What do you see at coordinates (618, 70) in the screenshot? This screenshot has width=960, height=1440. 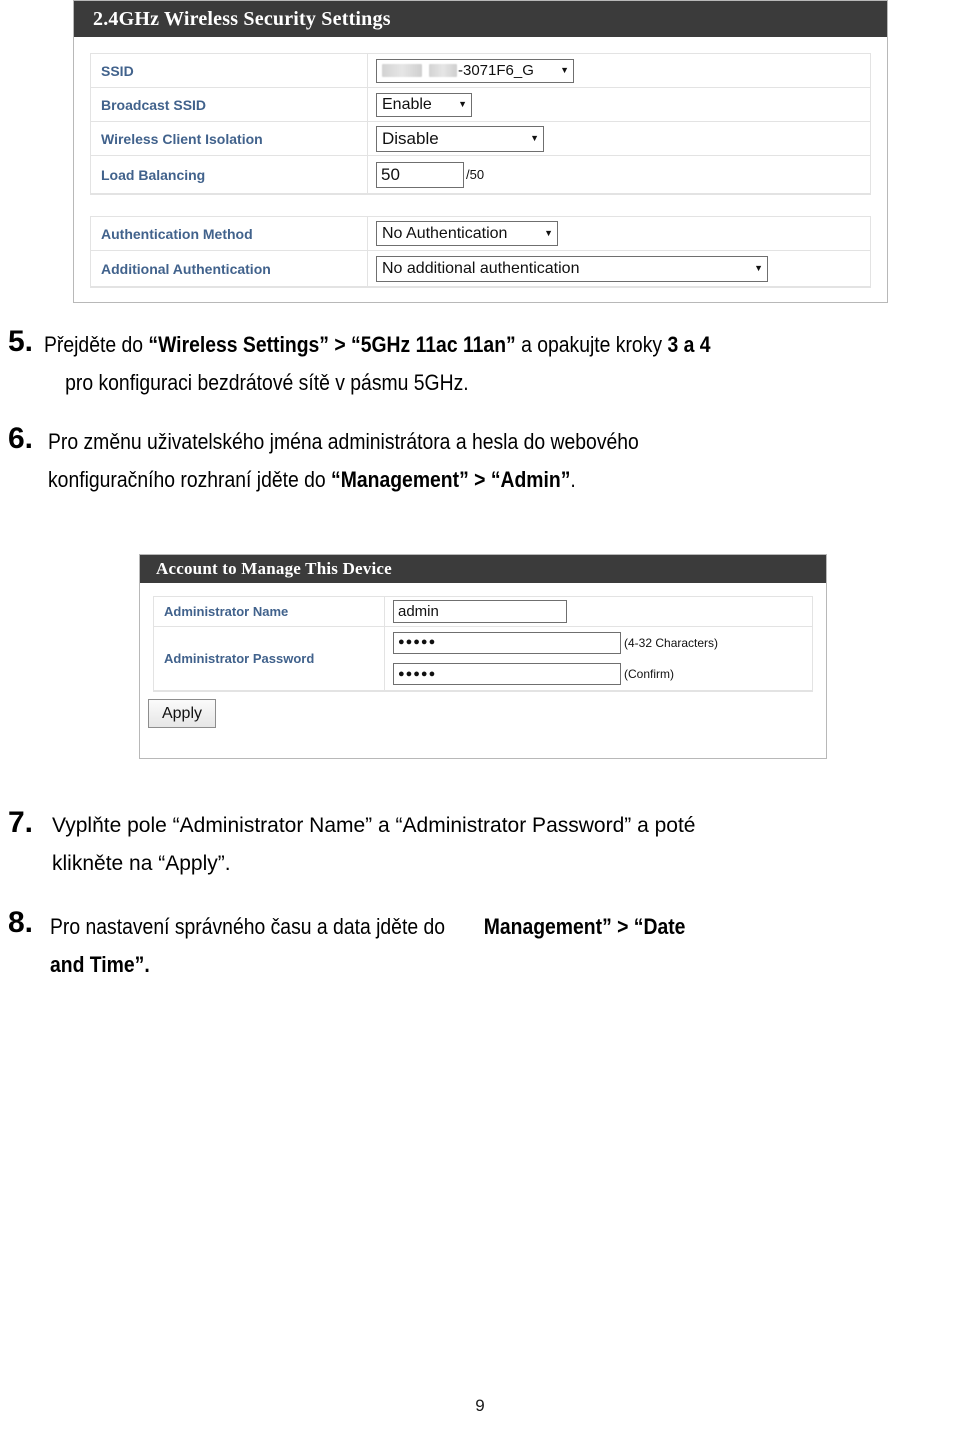 I see `field-ssid: -3071F6_G ▼` at bounding box center [618, 70].